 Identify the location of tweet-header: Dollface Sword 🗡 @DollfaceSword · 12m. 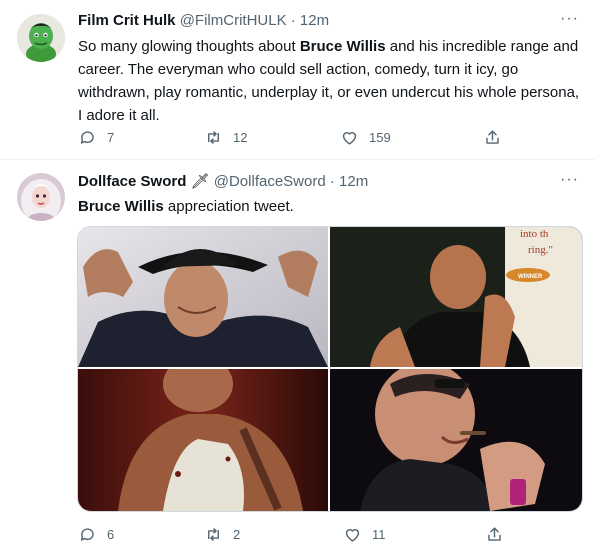
(223, 182).